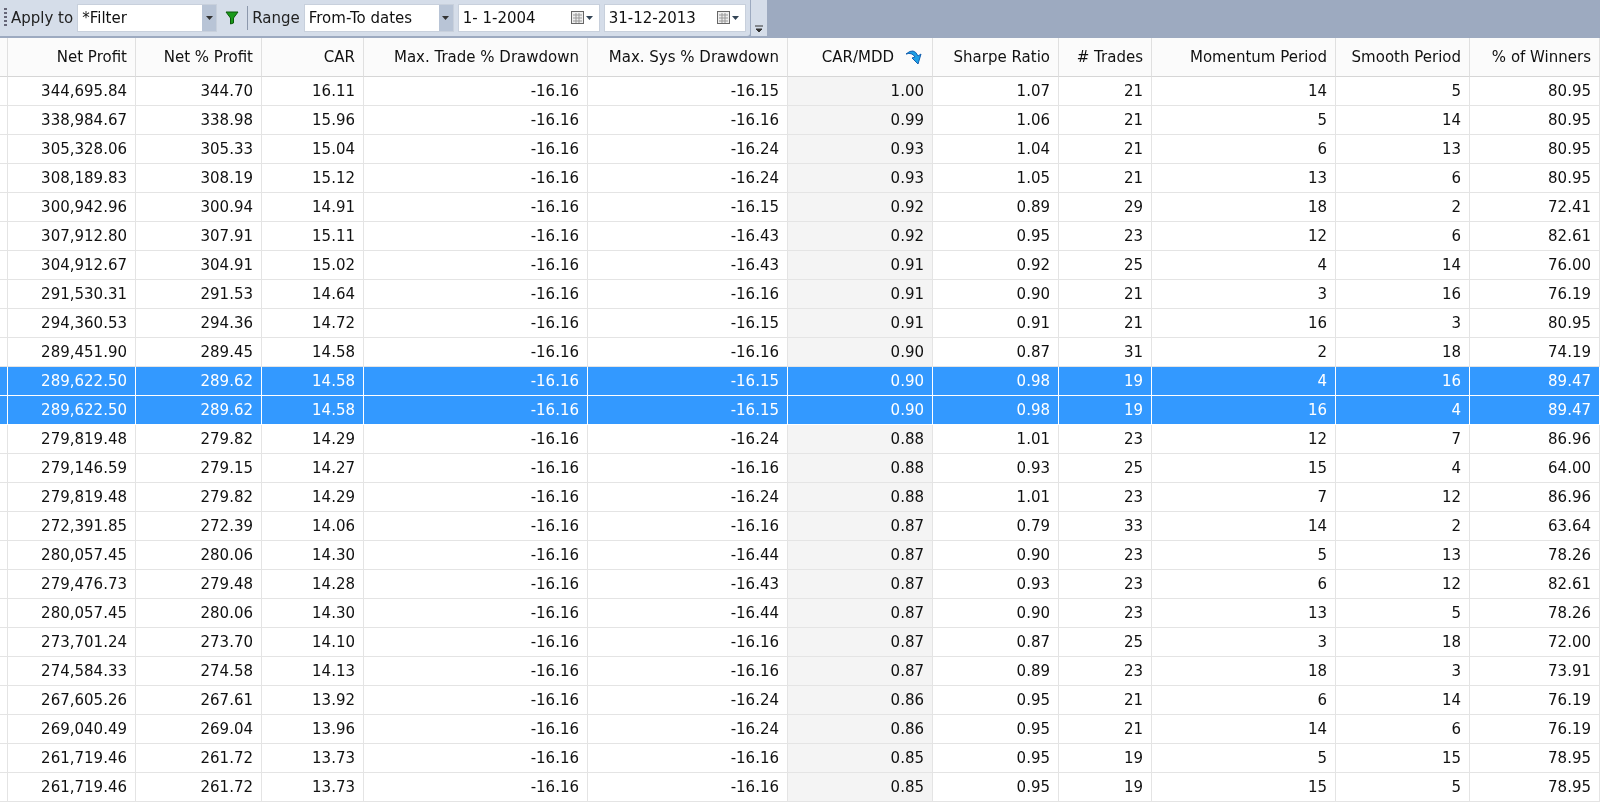 This screenshot has width=1600, height=802. Describe the element at coordinates (199, 671) in the screenshot. I see `table-cell: 274.58` at that location.